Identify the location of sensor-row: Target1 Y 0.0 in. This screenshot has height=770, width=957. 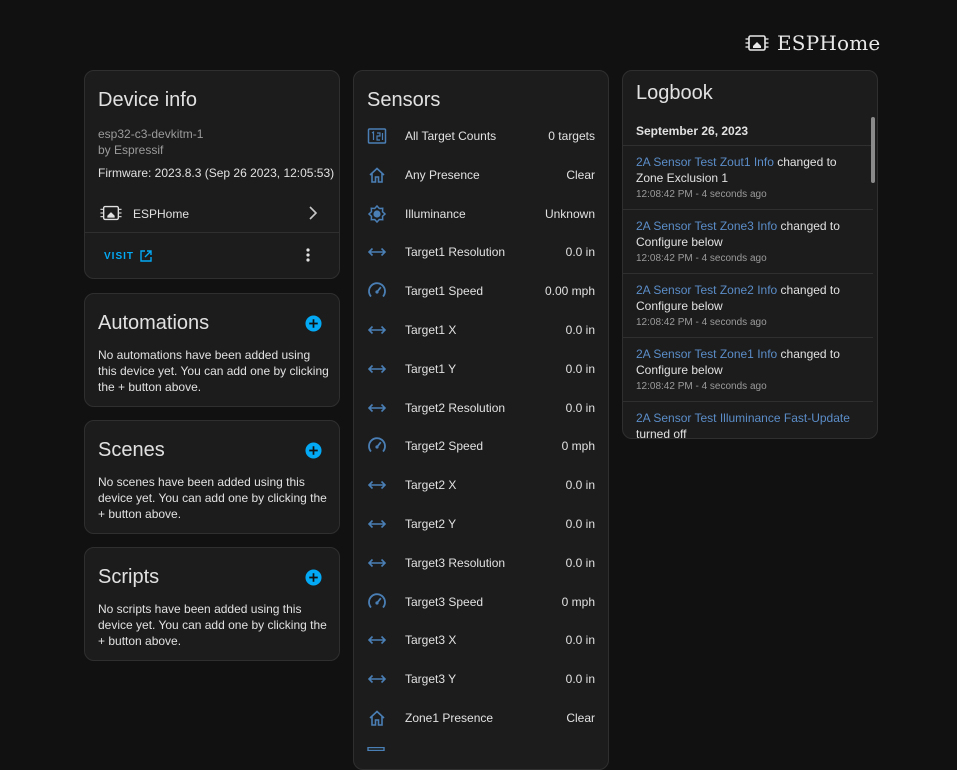
(481, 369).